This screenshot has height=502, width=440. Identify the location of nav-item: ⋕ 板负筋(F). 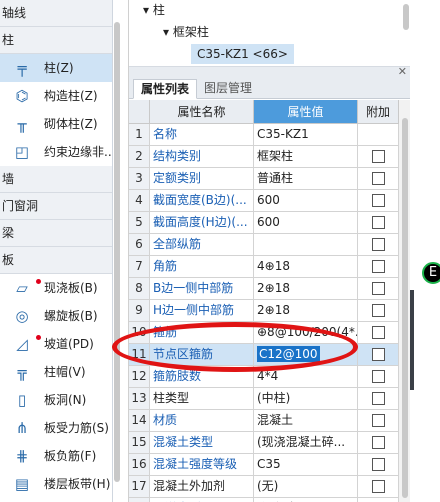
(56, 456).